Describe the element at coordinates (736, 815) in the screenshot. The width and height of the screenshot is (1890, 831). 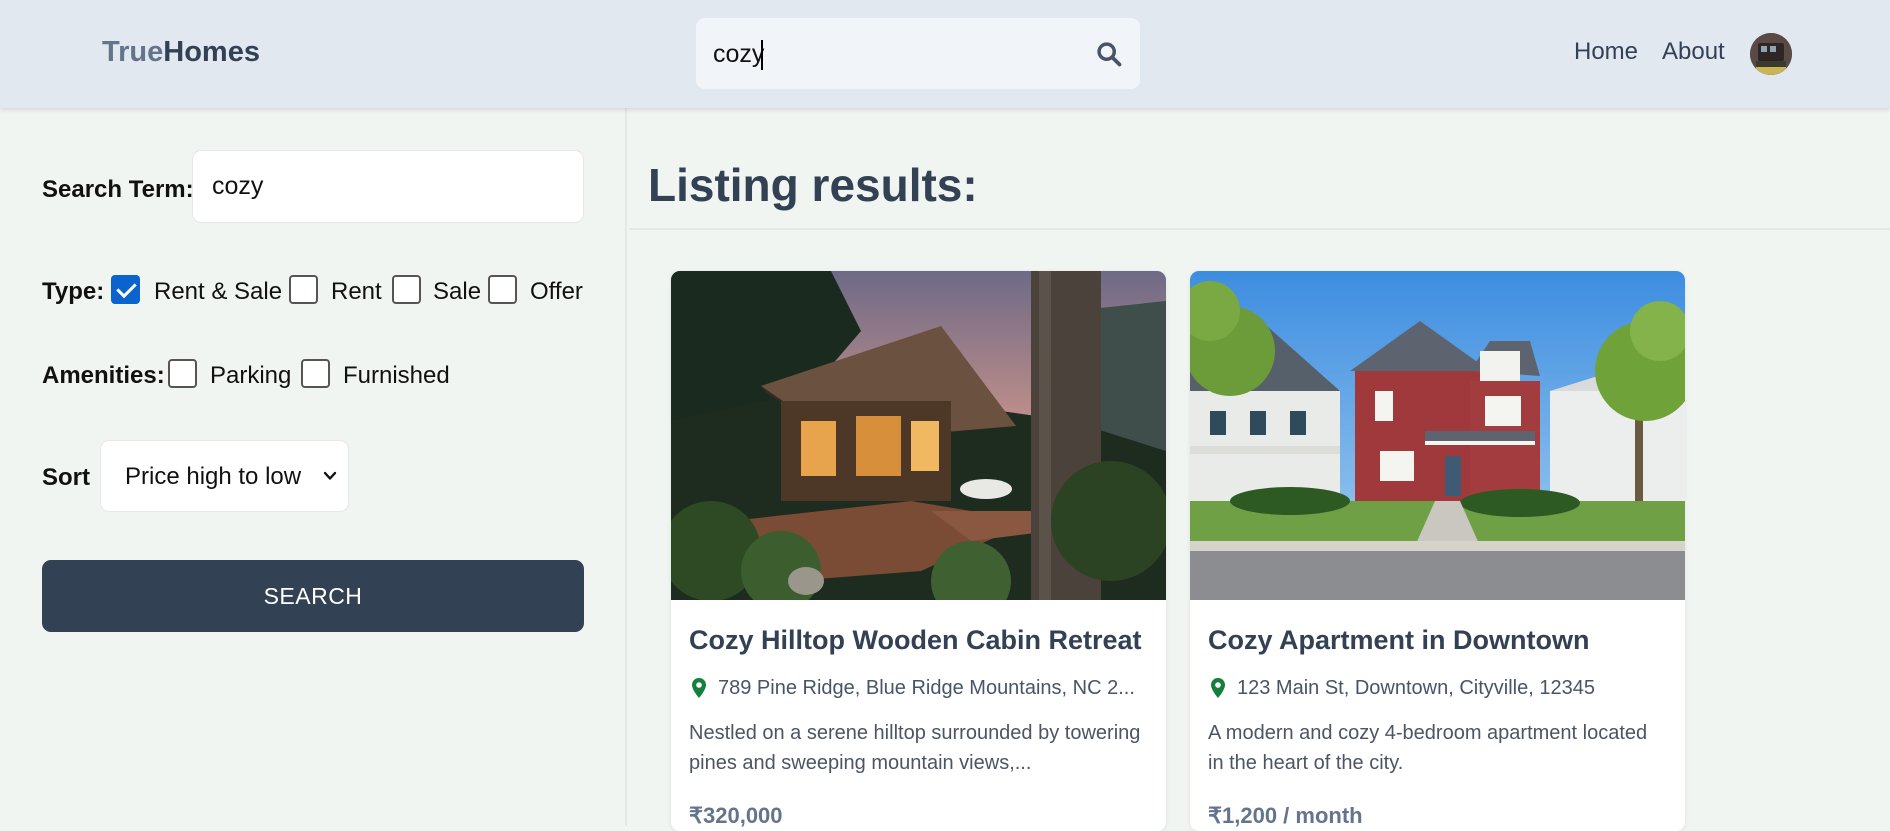
I see `listing-price: ₹320,000` at that location.